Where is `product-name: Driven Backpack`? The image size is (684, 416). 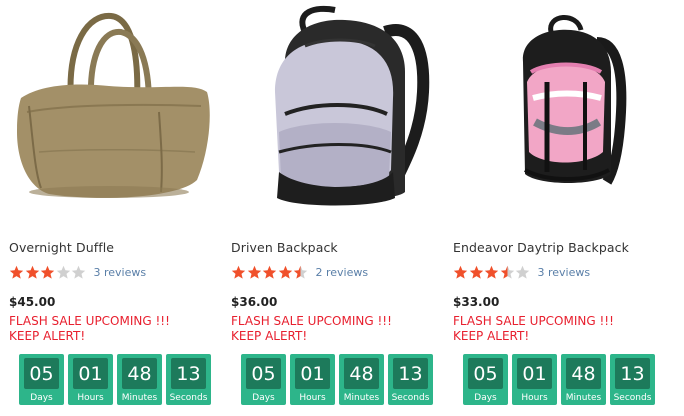
product-name: Driven Backpack is located at coordinates (284, 247).